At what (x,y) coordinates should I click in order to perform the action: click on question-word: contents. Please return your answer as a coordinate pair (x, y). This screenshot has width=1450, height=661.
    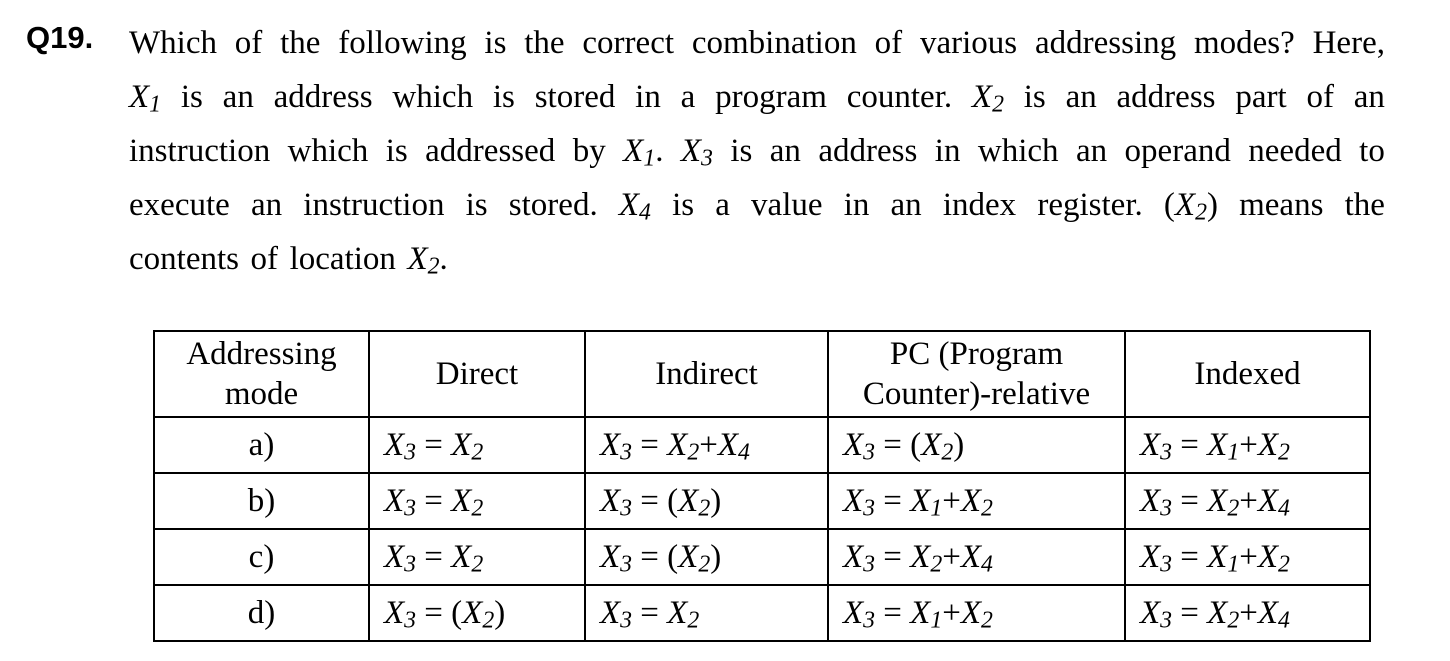
    Looking at the image, I should click on (184, 259).